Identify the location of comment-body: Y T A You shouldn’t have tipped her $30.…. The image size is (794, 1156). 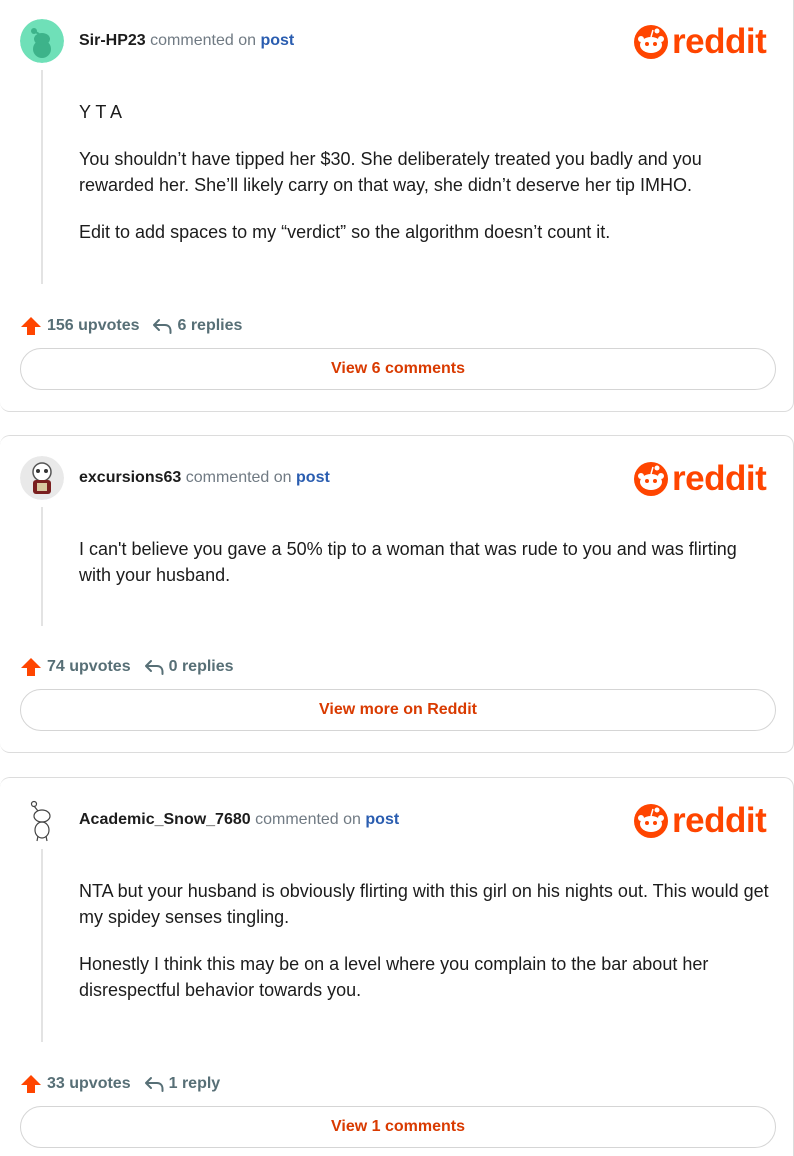
(424, 182).